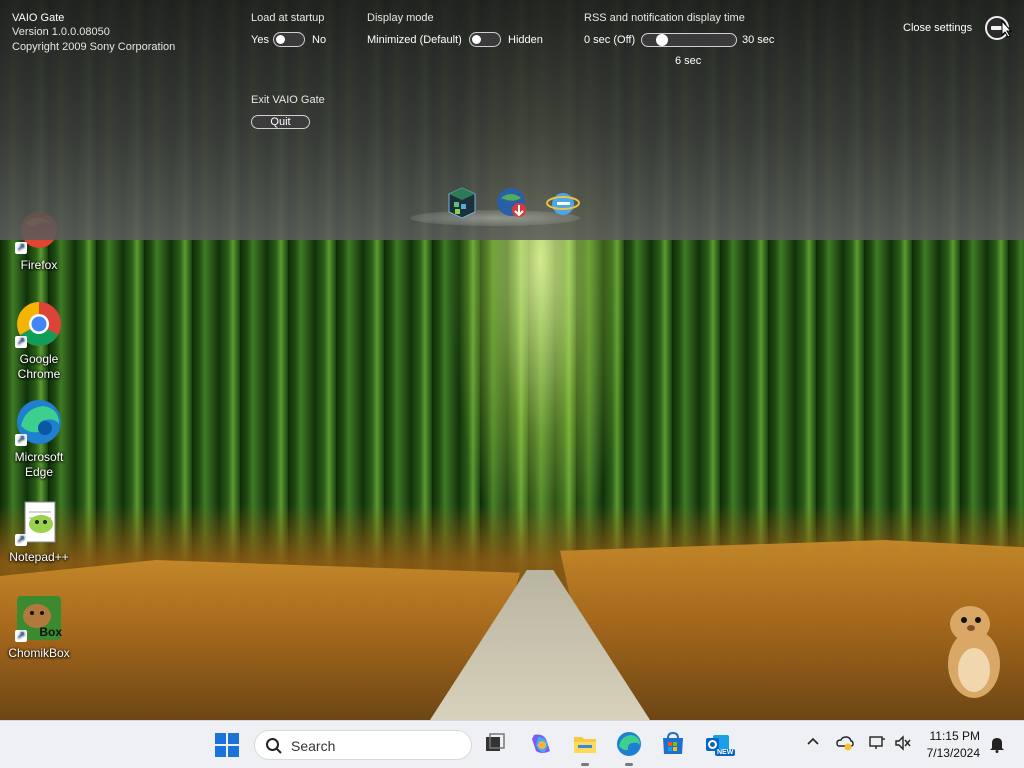  Describe the element at coordinates (1007, 29) in the screenshot. I see `mouse-cursor-icon` at that location.